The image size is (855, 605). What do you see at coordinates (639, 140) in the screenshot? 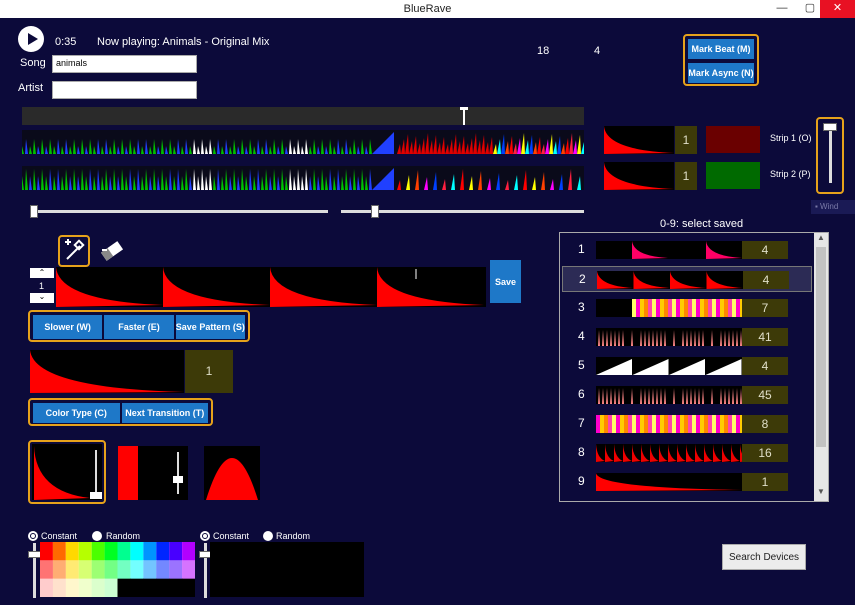
I see `strip1-pattern-preview` at bounding box center [639, 140].